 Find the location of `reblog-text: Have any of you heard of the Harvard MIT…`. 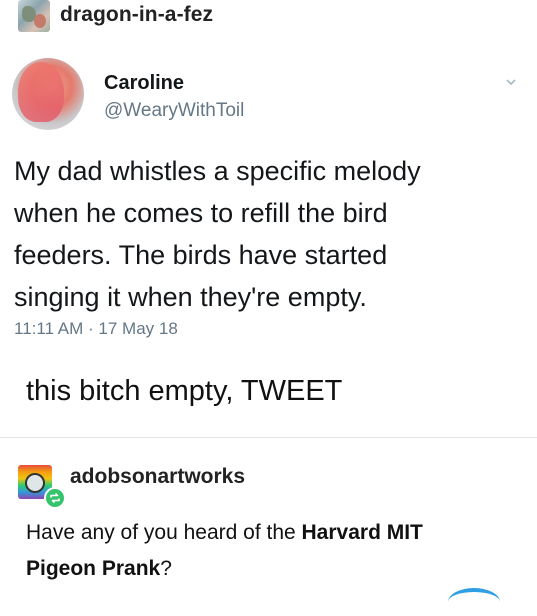

reblog-text: Have any of you heard of the Harvard MIT… is located at coordinates (271, 551).